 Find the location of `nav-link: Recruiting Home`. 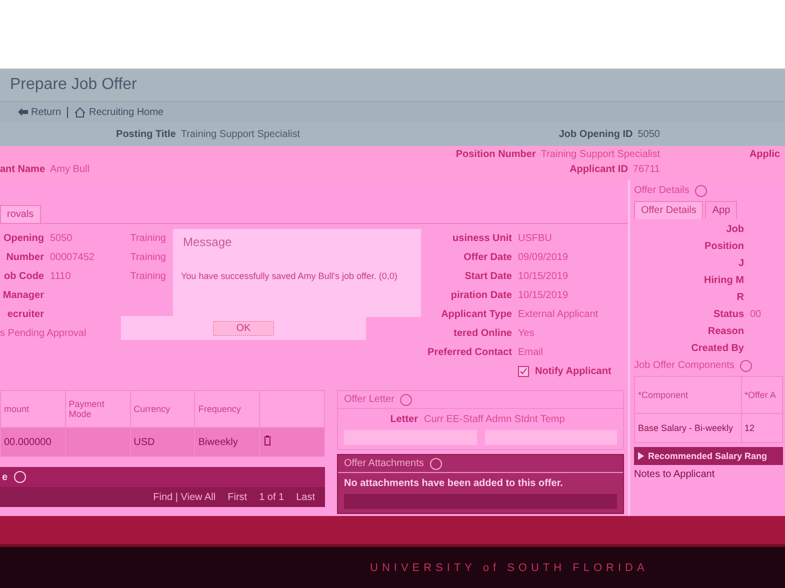

nav-link: Recruiting Home is located at coordinates (115, 112).